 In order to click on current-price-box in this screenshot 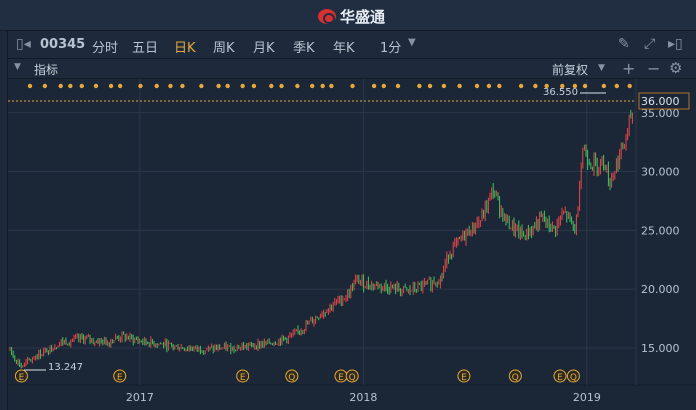, I will do `click(664, 101)`.